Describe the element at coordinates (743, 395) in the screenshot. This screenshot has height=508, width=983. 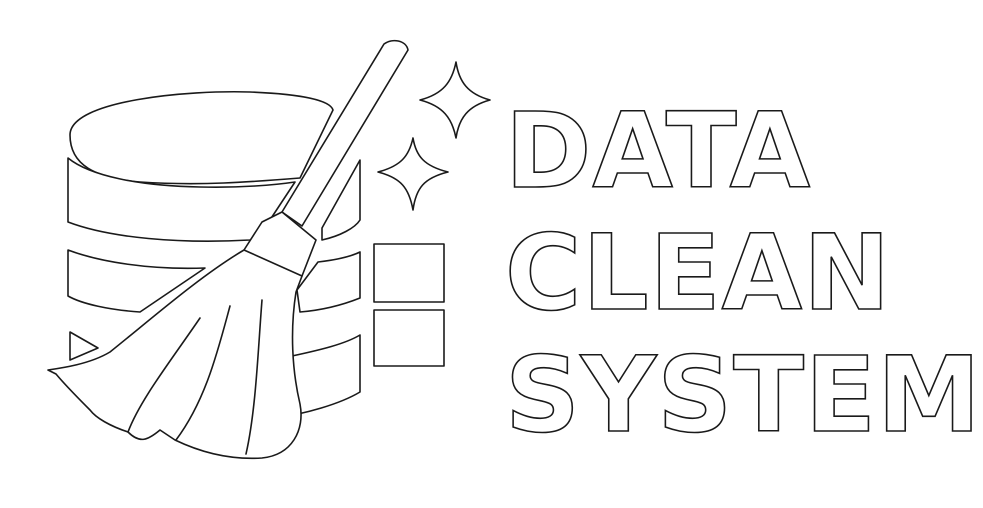
I see `wordmark-line-3: SYSTEM` at that location.